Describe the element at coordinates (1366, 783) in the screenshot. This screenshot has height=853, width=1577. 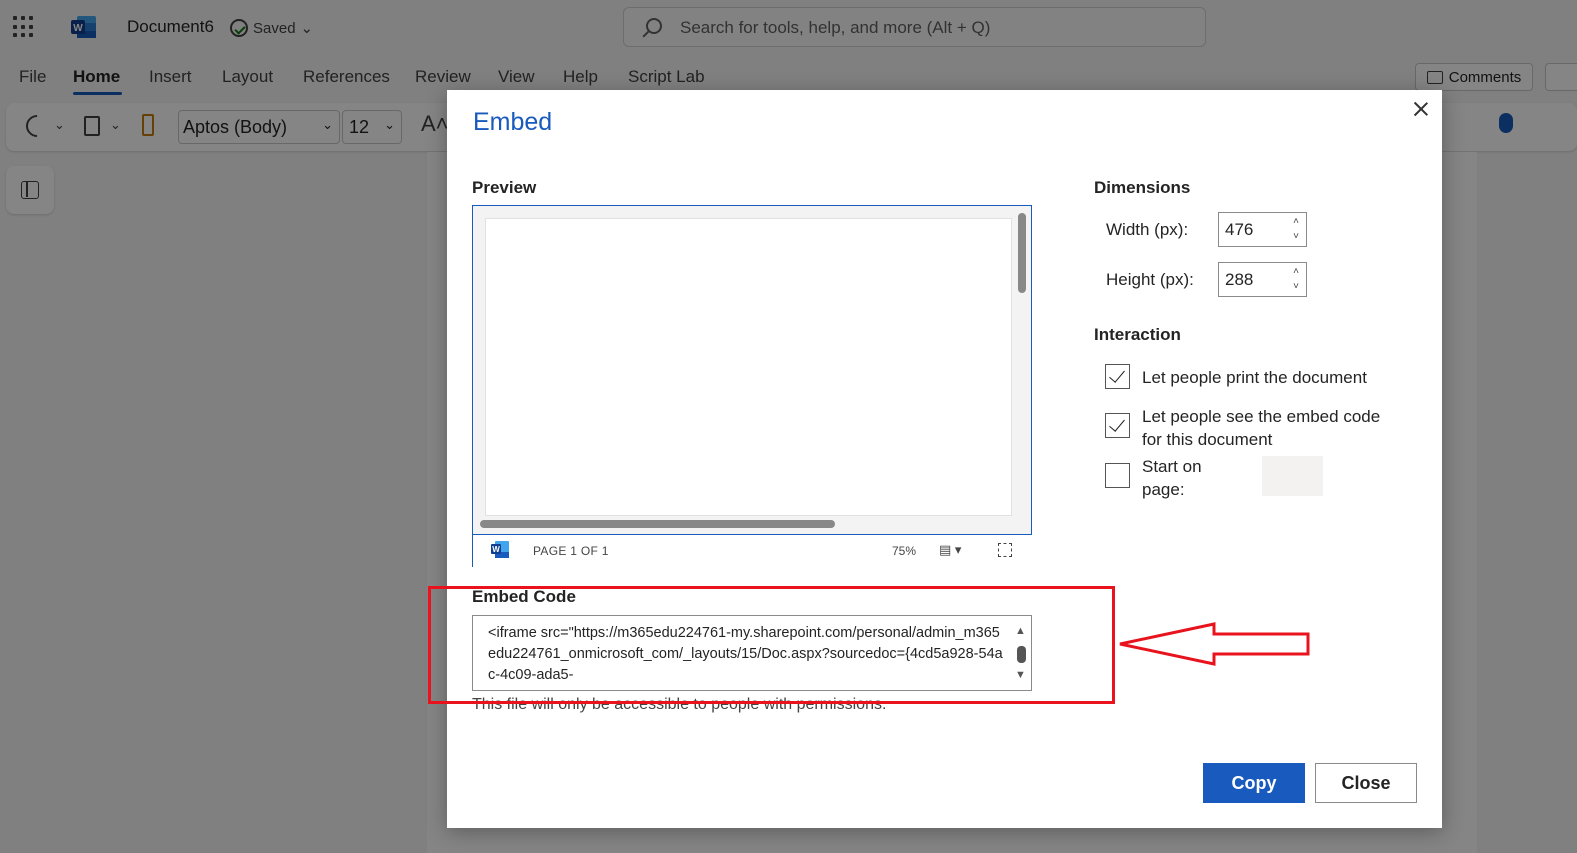
I see `close-button: Close` at that location.